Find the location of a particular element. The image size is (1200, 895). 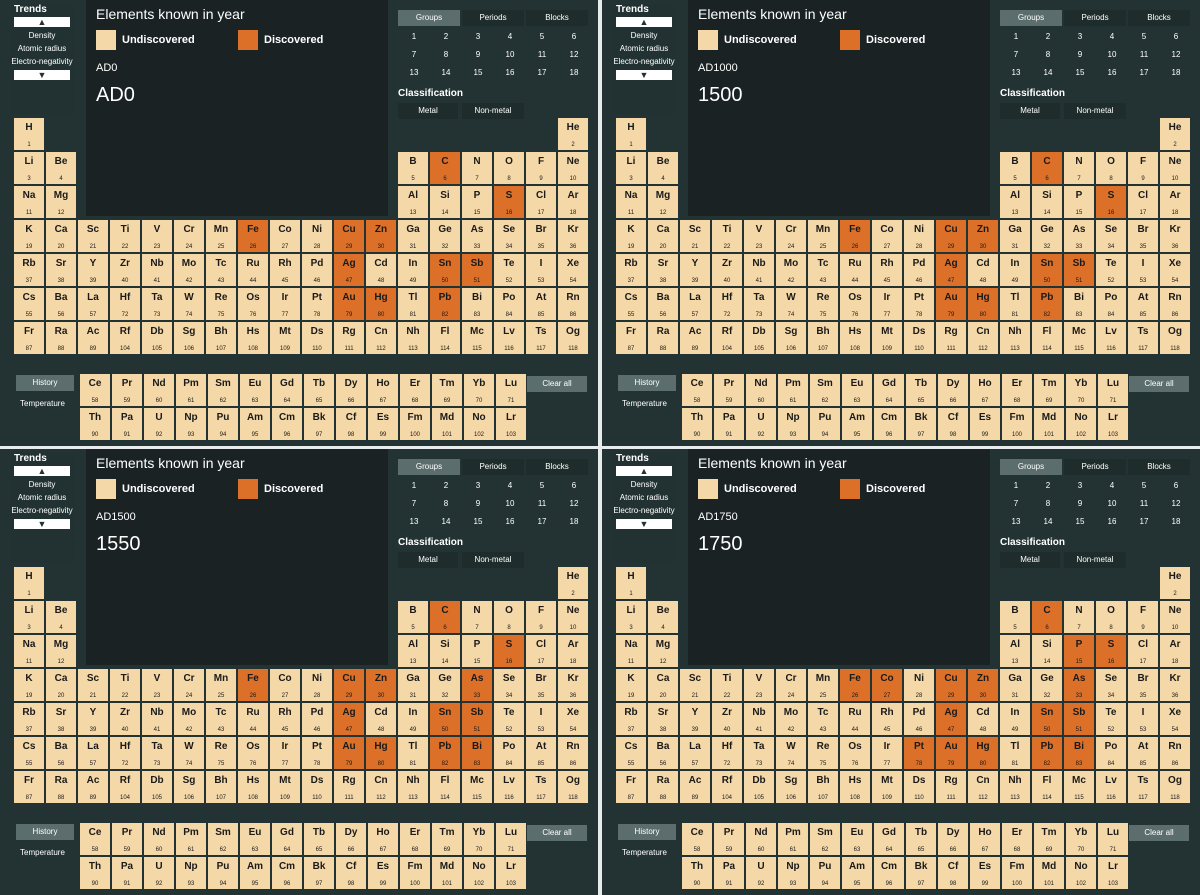

element-rg: Rg 111 is located at coordinates (951, 787).